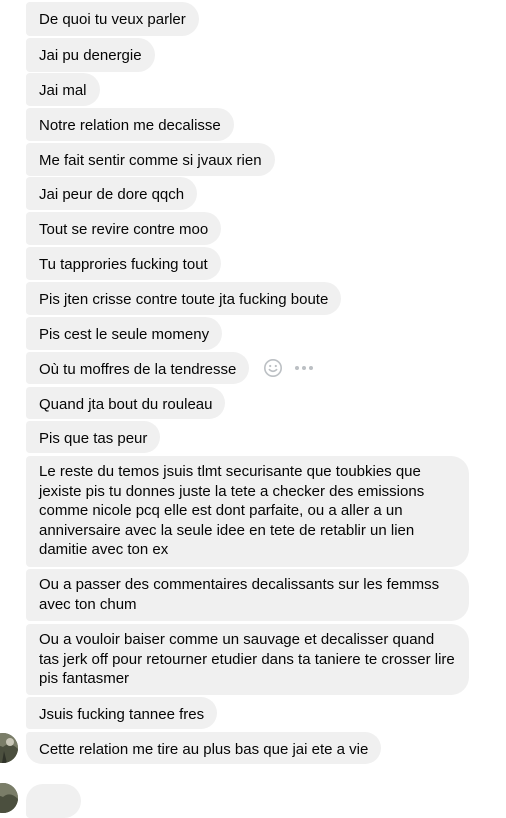 Image resolution: width=506 pixels, height=818 pixels. Describe the element at coordinates (112, 193) in the screenshot. I see `message-bubble: Jai peur de dore qqch` at that location.